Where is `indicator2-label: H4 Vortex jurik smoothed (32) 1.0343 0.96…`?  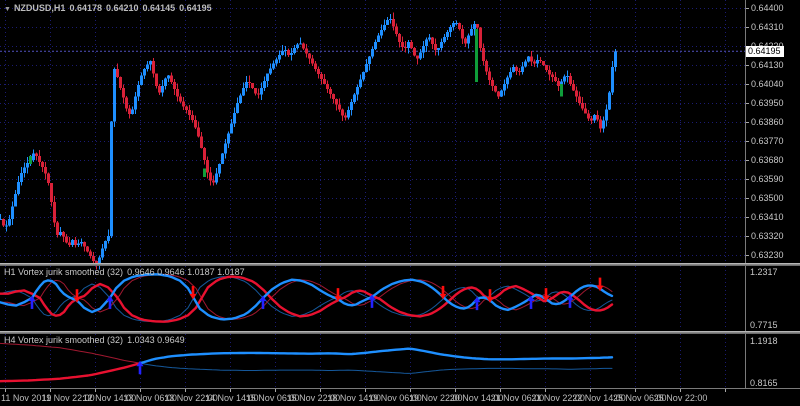
indicator2-label: H4 Vortex jurik smoothed (32) 1.0343 0.96… is located at coordinates (96, 340).